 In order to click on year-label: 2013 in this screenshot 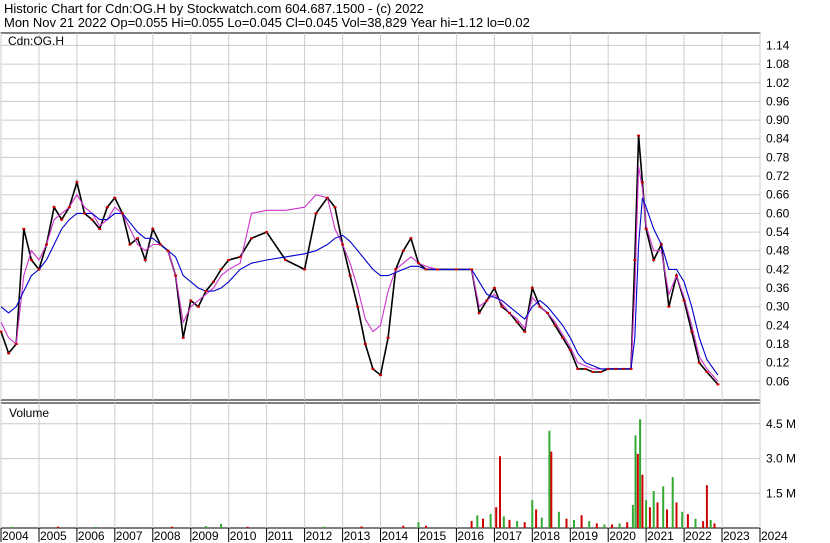, I will do `click(357, 536)`.